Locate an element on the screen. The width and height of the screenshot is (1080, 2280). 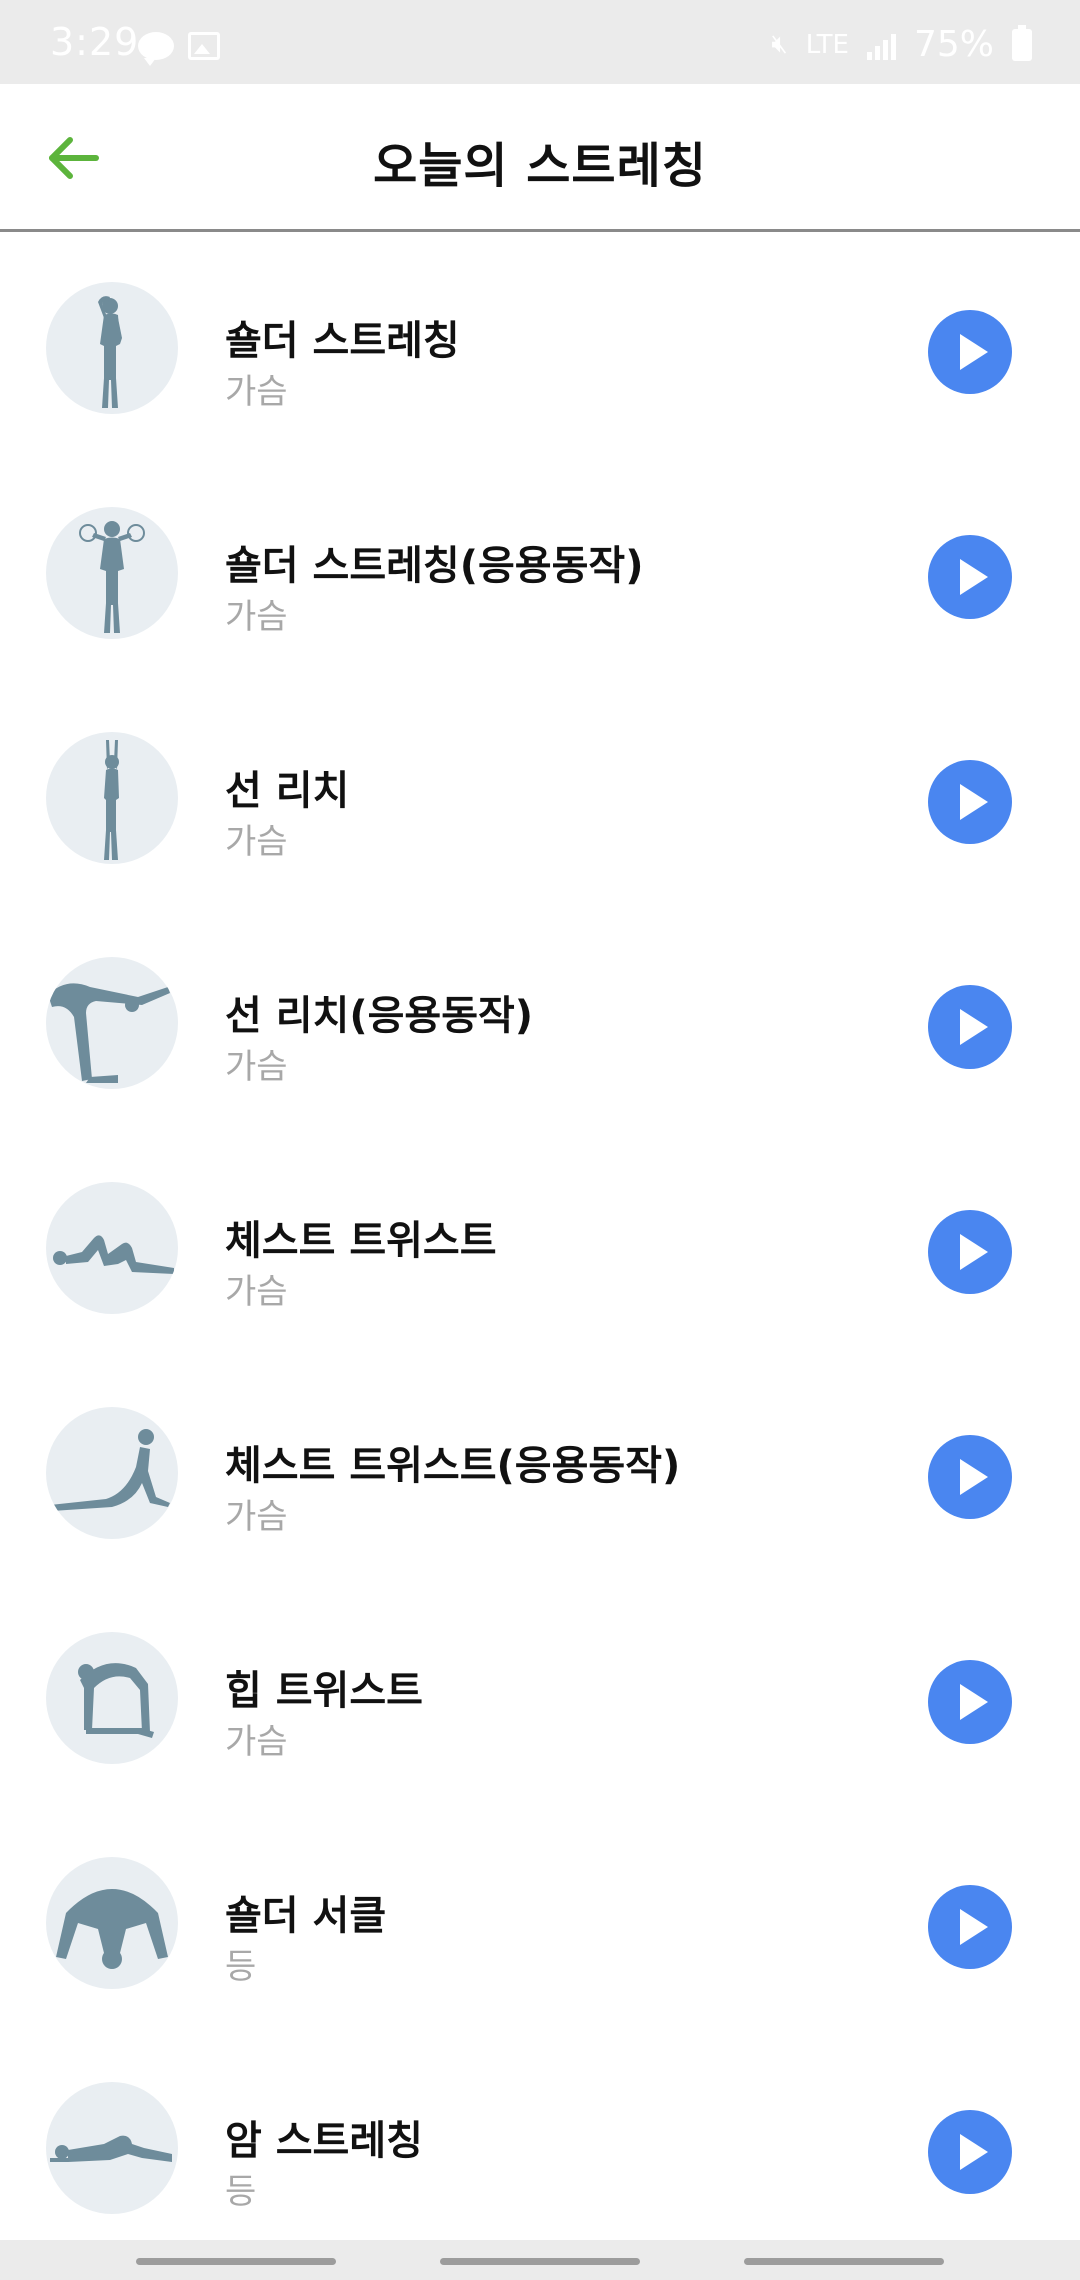
item-title: 숄더 서클 is located at coordinates (306, 1916).